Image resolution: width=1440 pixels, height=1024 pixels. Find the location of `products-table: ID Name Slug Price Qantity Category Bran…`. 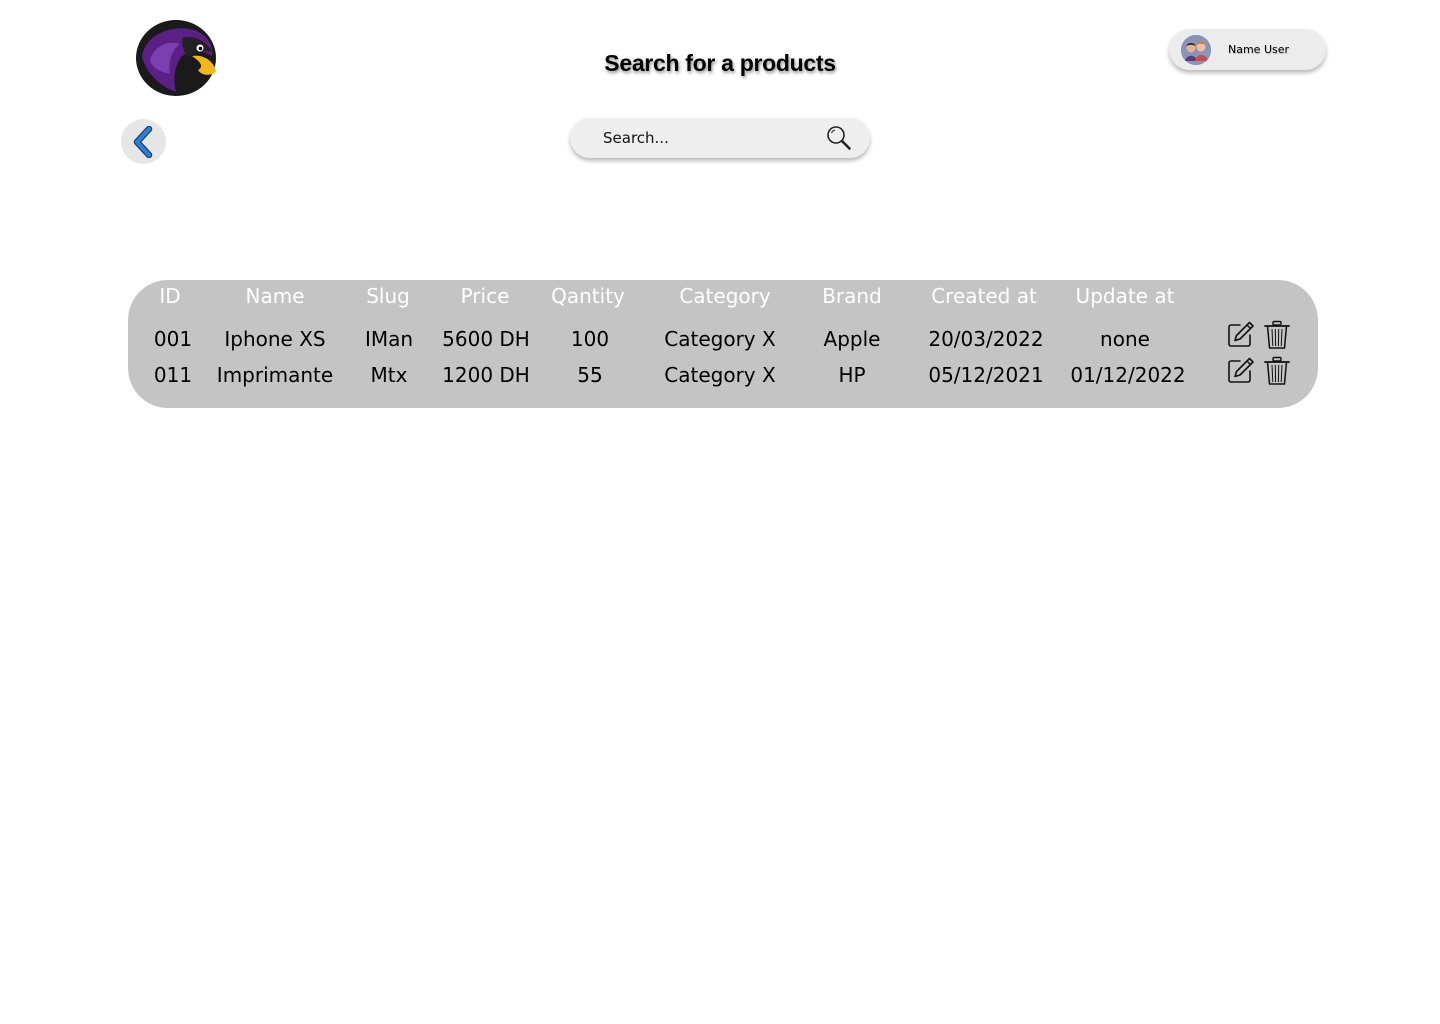

products-table: ID Name Slug Price Qantity Category Bran… is located at coordinates (723, 344).